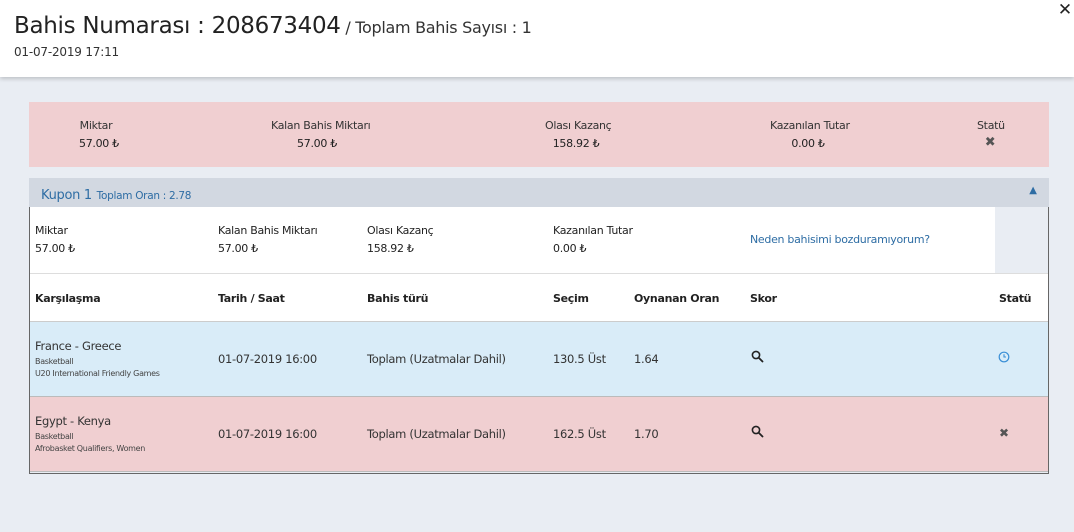 The height and width of the screenshot is (532, 1074). I want to click on summary-potential-label: Olası Kazanç, so click(578, 125).